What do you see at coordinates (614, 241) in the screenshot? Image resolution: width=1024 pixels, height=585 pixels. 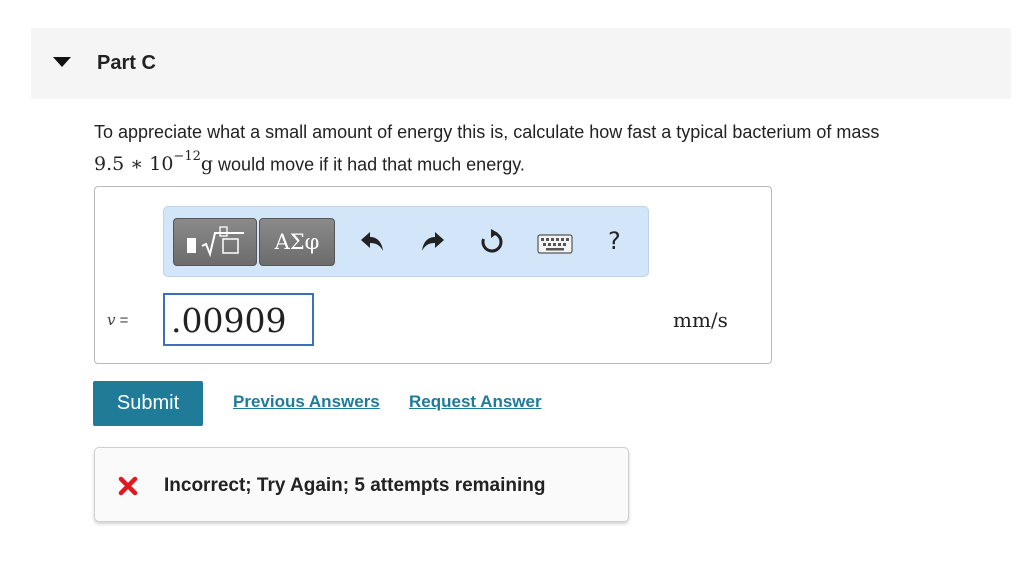 I see `help-button: ?` at bounding box center [614, 241].